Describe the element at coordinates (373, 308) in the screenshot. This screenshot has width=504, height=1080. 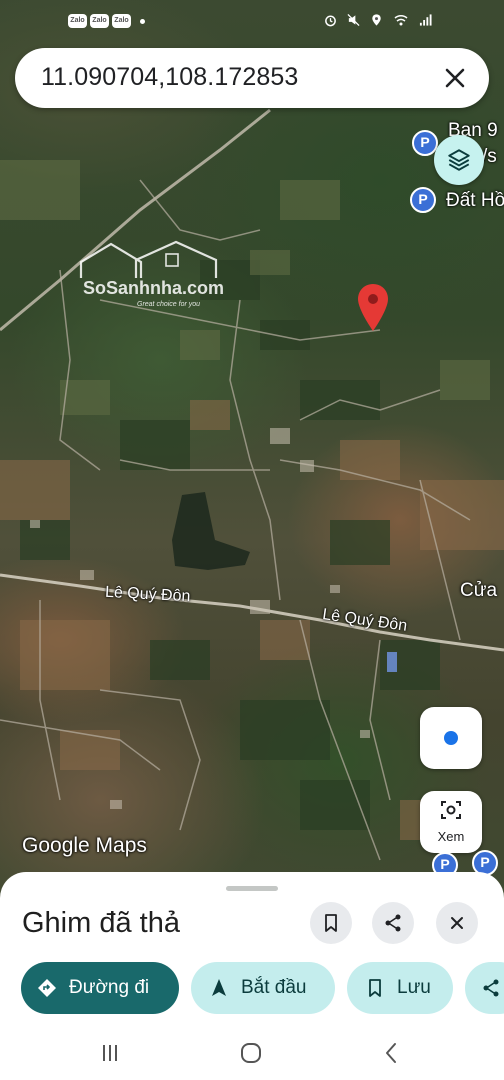
I see `dropped-pin-icon` at that location.